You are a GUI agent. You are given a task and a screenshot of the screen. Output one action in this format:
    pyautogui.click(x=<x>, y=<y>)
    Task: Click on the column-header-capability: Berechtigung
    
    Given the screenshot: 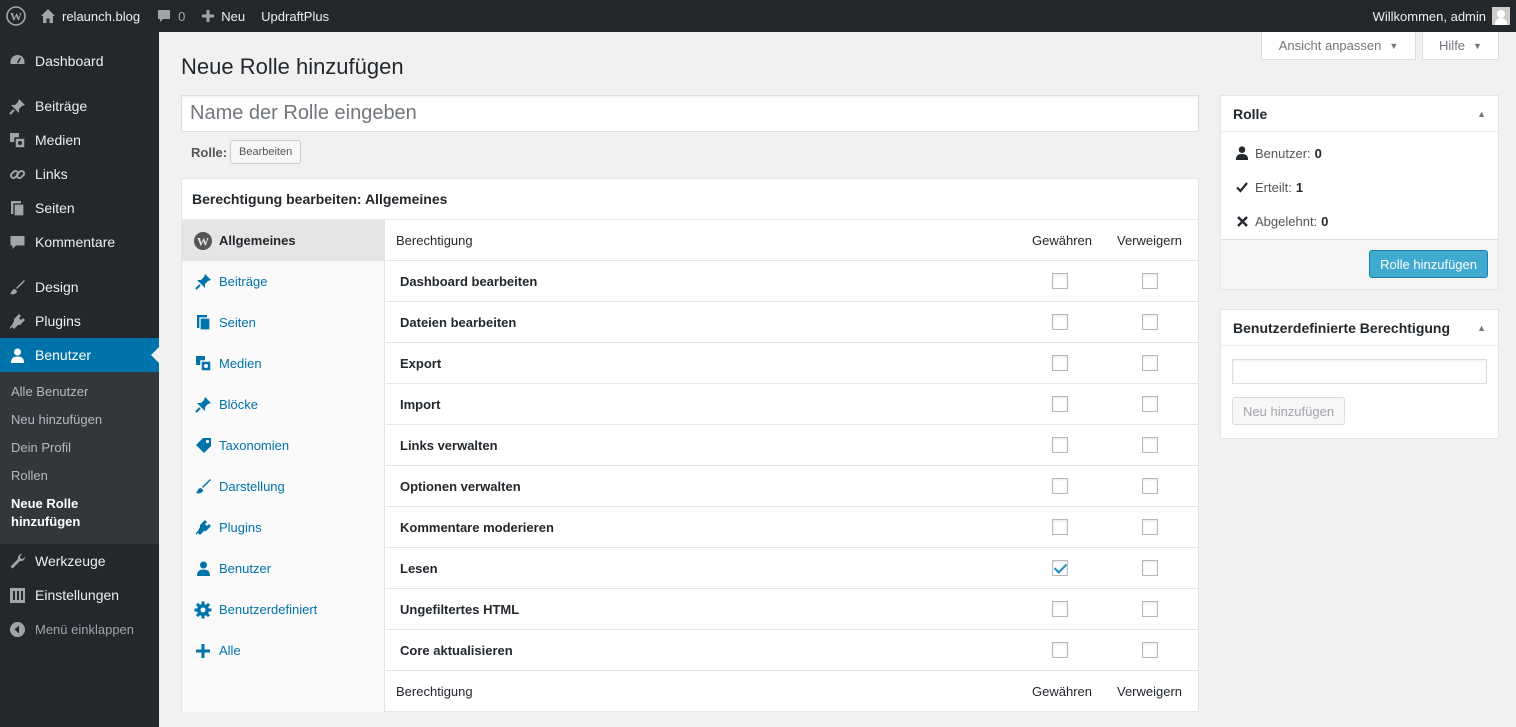 What is the action you would take?
    pyautogui.click(x=434, y=240)
    